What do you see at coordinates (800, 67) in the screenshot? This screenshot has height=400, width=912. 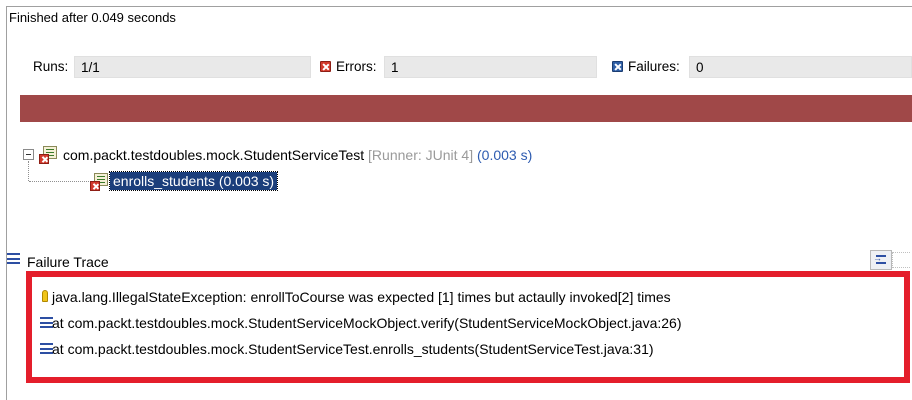 I see `failures-value: 0` at bounding box center [800, 67].